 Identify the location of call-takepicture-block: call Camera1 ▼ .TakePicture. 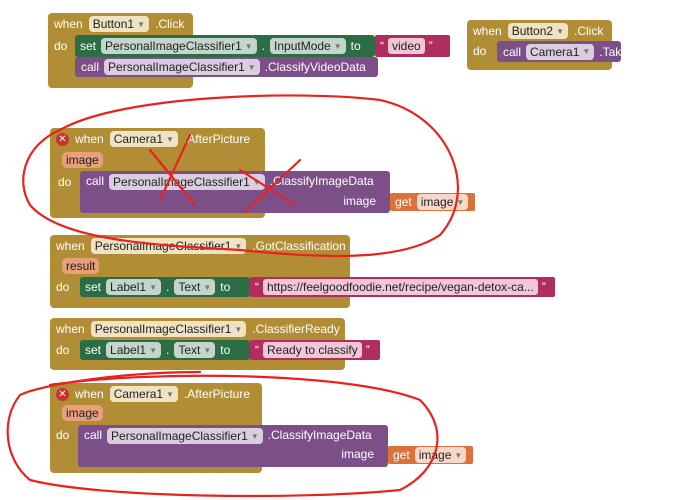
(581, 51).